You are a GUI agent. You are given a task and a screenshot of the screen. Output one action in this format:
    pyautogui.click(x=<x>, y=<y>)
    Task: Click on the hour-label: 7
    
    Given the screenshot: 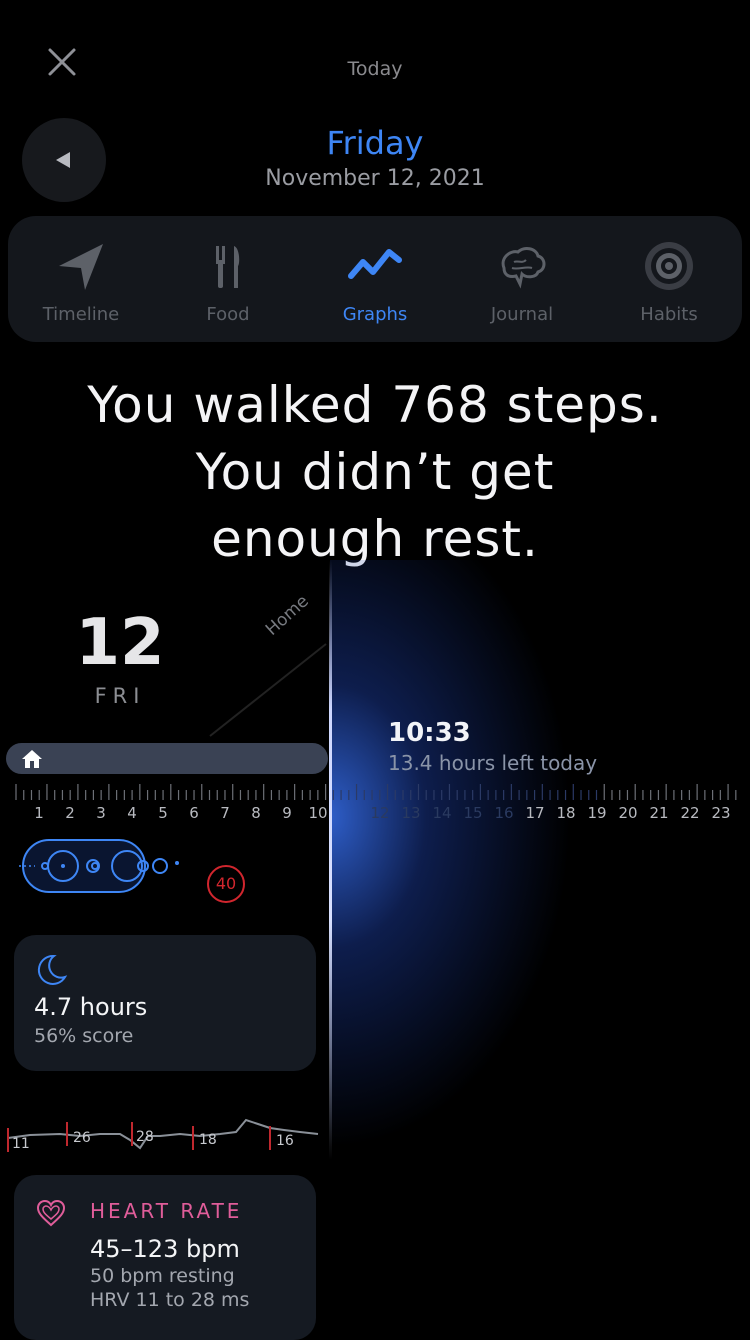 What is the action you would take?
    pyautogui.click(x=225, y=813)
    